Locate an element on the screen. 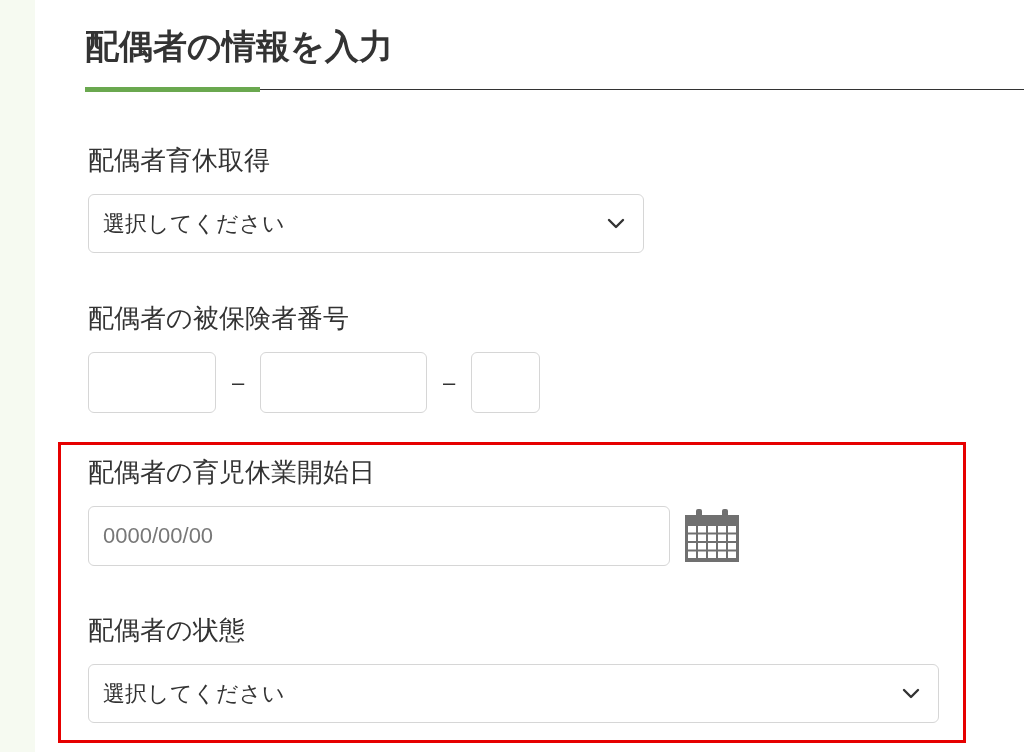 The image size is (1024, 752). date-input-field: 0000/00/00 is located at coordinates (379, 536).